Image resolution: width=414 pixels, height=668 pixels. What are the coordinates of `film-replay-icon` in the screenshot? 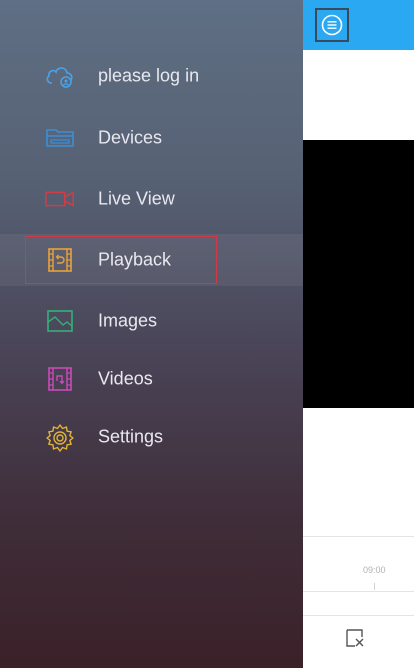 It's located at (60, 260).